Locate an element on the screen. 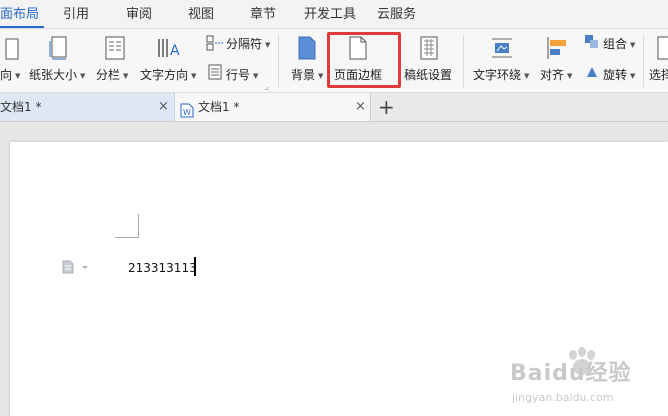 The image size is (668, 416). columns-button: 分栏 ▼ is located at coordinates (112, 74).